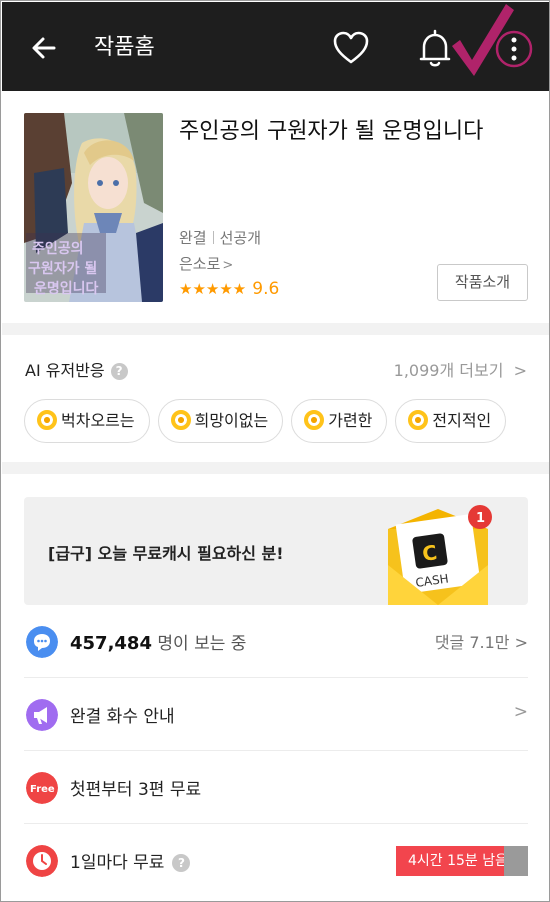  I want to click on timer-text: 4시간 15분 남음, so click(458, 861).